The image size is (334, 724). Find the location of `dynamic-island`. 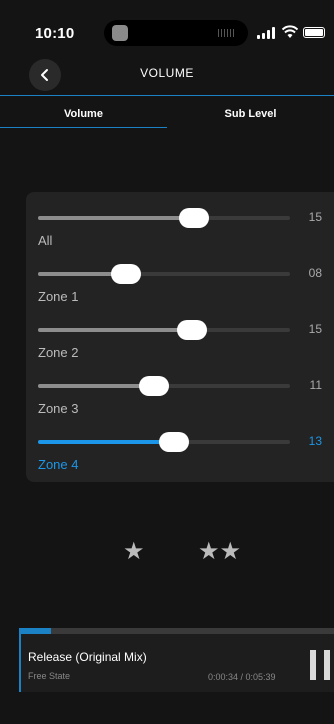

dynamic-island is located at coordinates (176, 33).